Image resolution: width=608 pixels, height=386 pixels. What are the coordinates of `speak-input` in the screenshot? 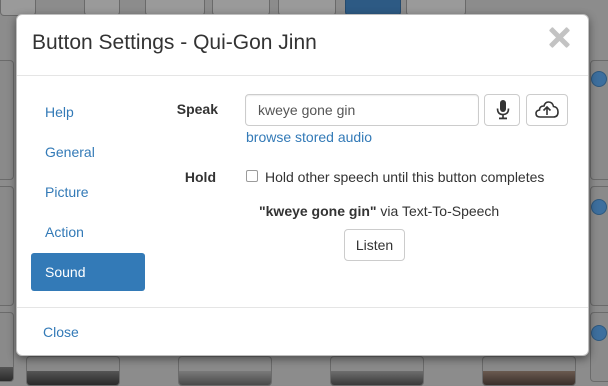 It's located at (362, 110).